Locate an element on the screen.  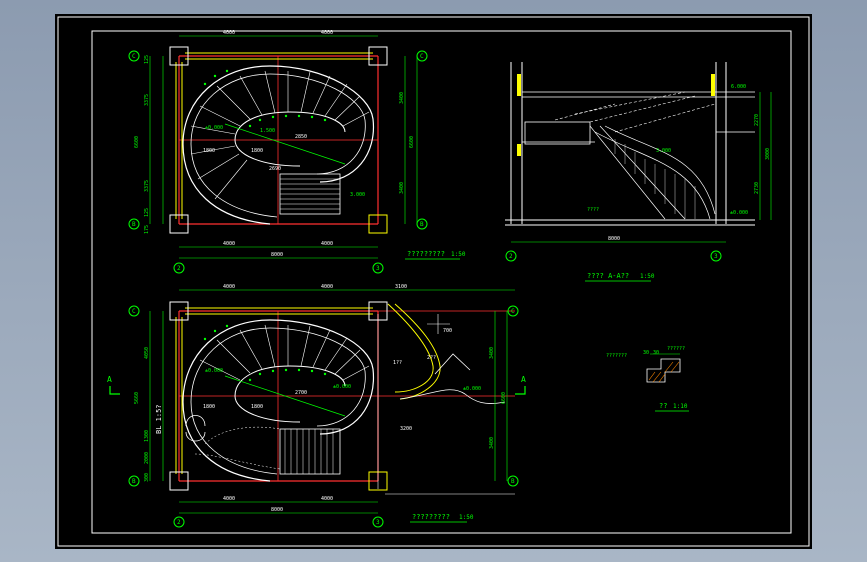
p1-dim-left-3: 6600 is located at coordinates (137, 142).